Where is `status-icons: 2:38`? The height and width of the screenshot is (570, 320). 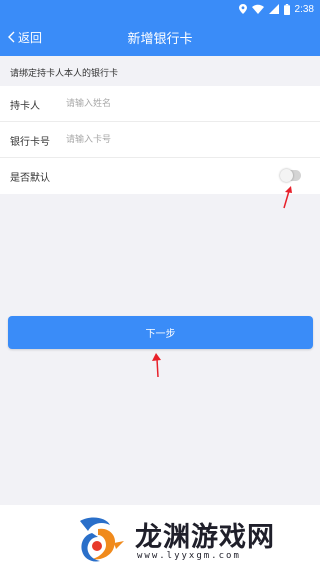 status-icons: 2:38 is located at coordinates (276, 9).